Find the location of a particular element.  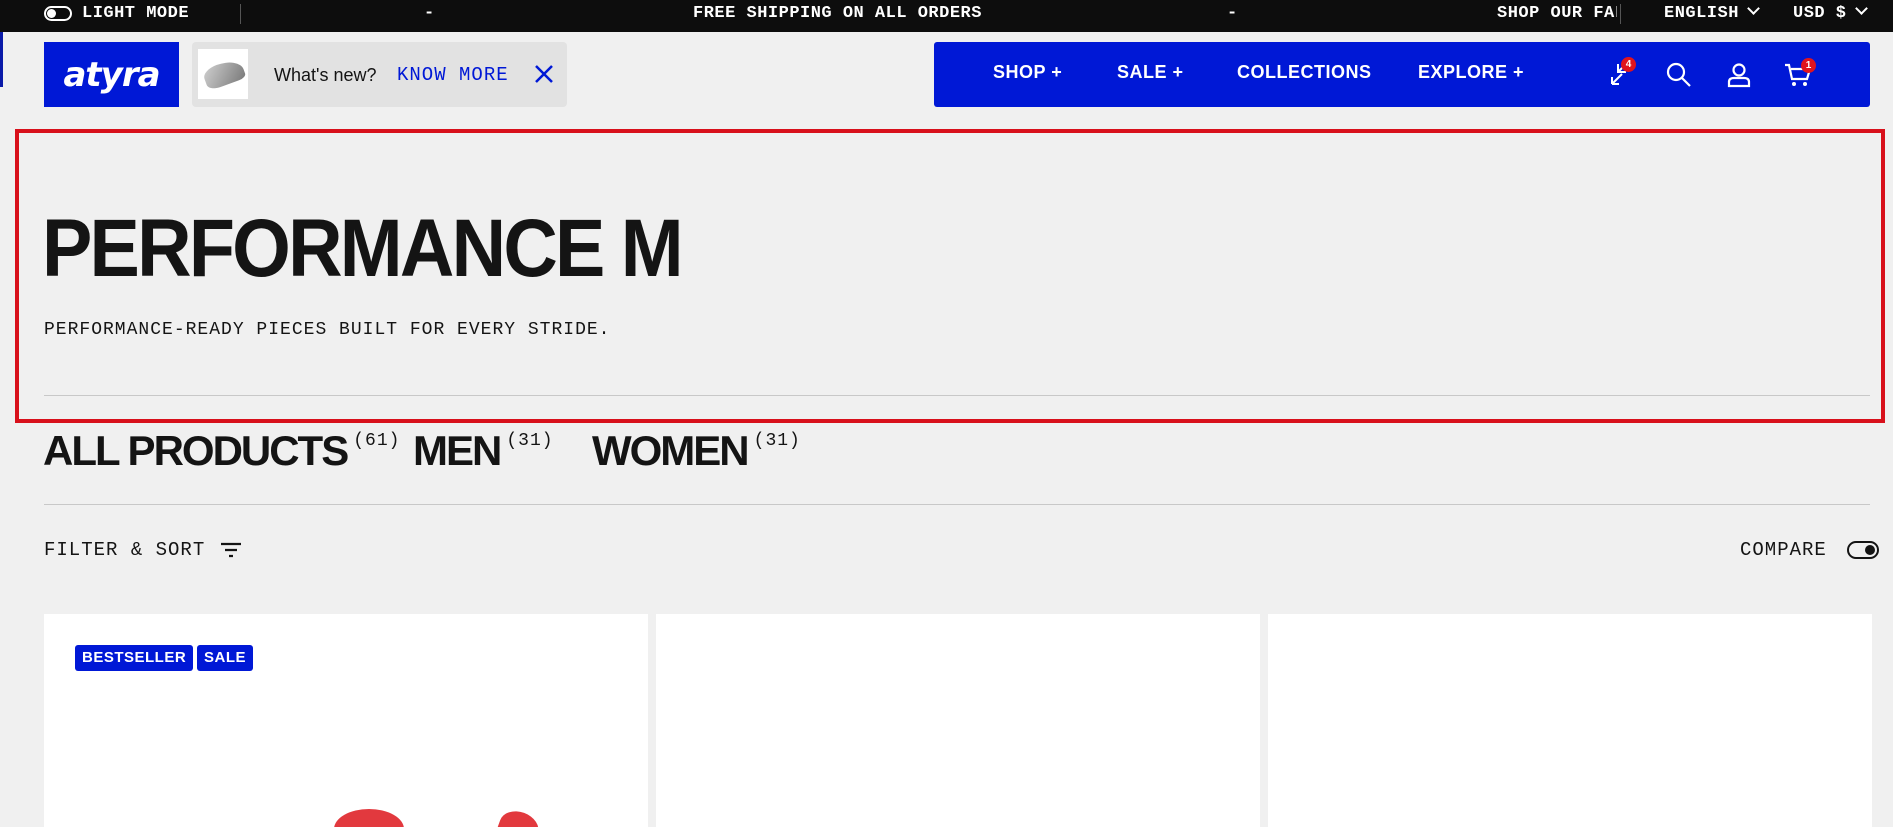

tab-label: WOMEN is located at coordinates (671, 450).